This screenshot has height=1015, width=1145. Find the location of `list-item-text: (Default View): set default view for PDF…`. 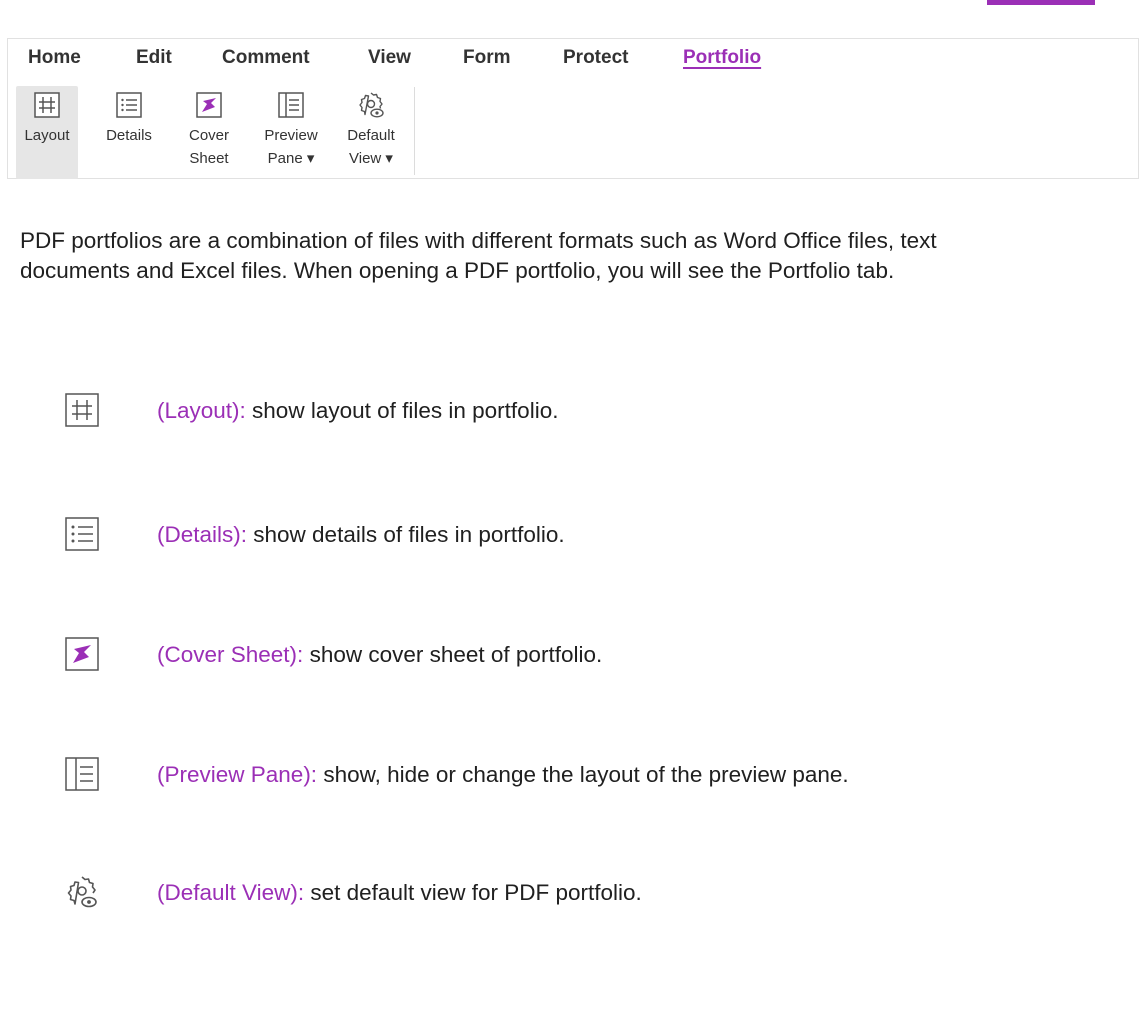

list-item-text: (Default View): set default view for PDF… is located at coordinates (399, 893).